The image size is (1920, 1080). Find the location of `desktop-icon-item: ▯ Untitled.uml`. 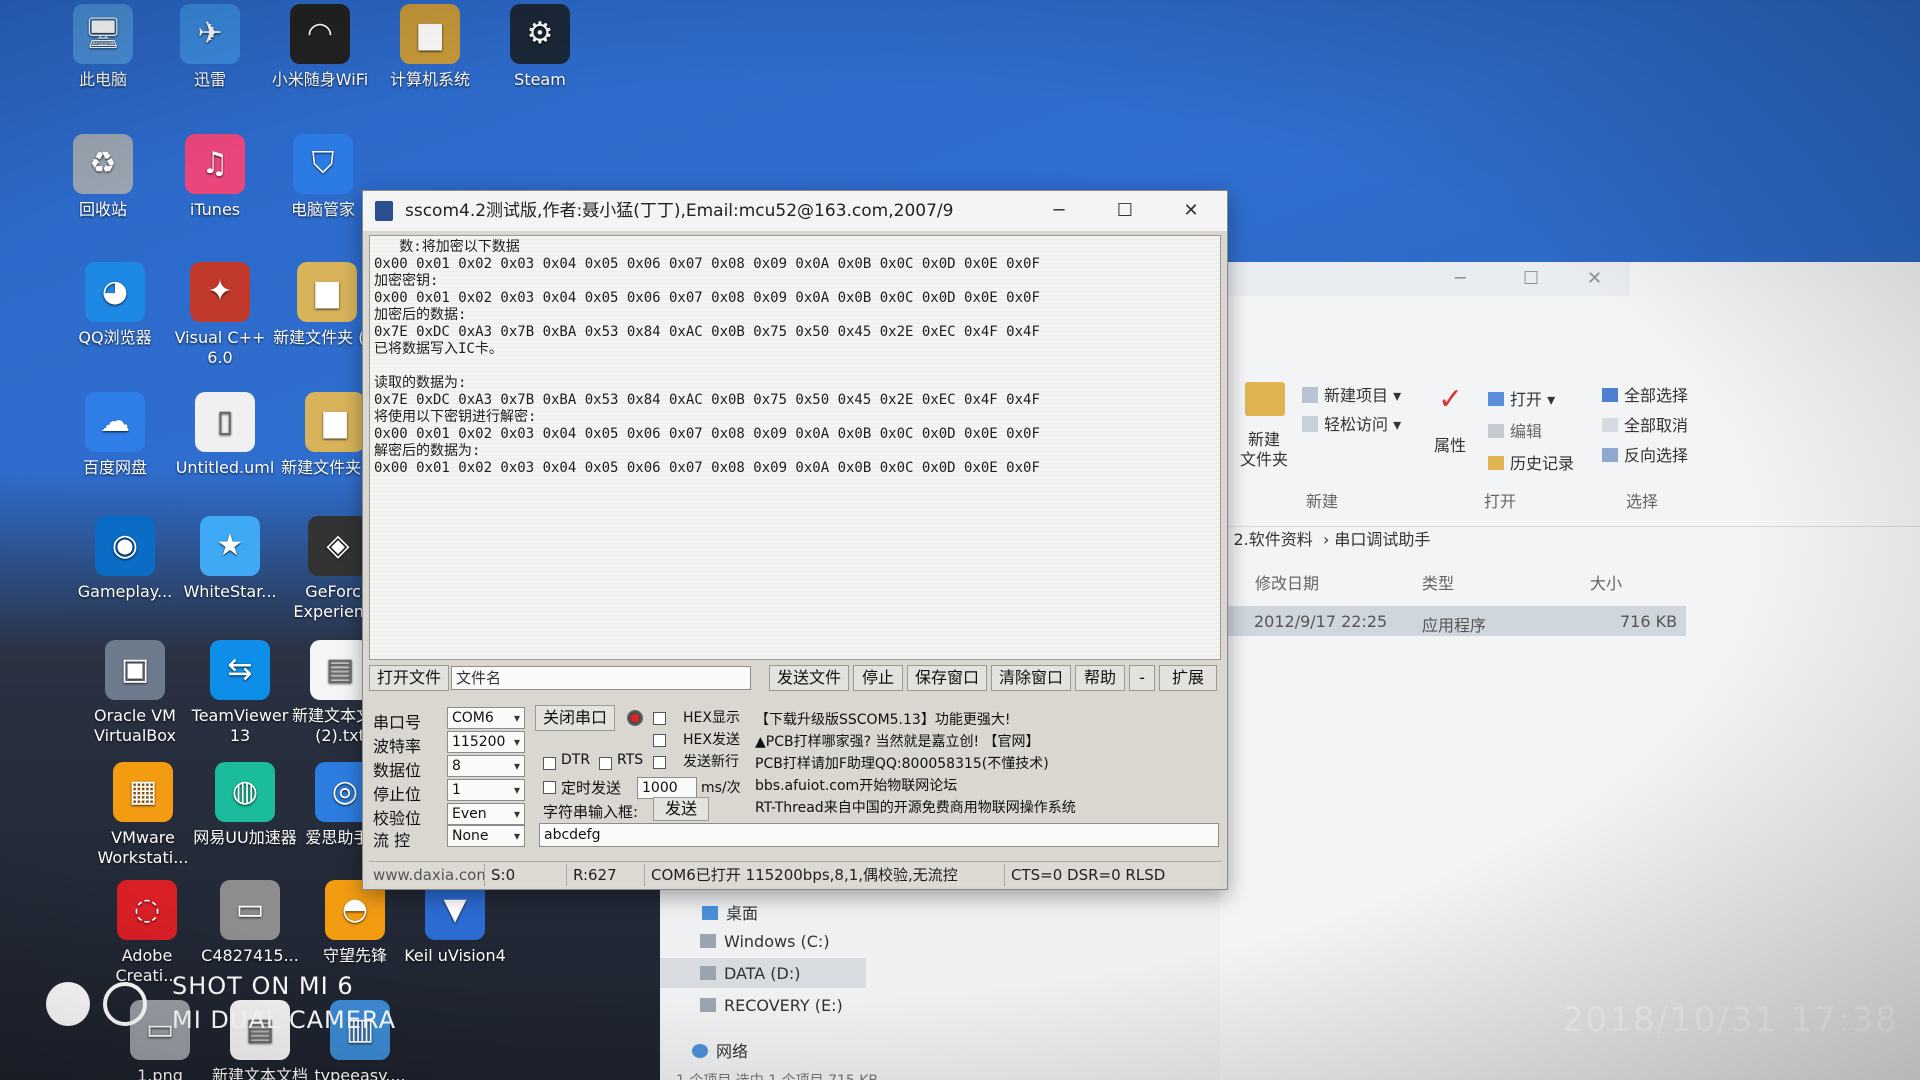

desktop-icon-item: ▯ Untitled.uml is located at coordinates (225, 435).